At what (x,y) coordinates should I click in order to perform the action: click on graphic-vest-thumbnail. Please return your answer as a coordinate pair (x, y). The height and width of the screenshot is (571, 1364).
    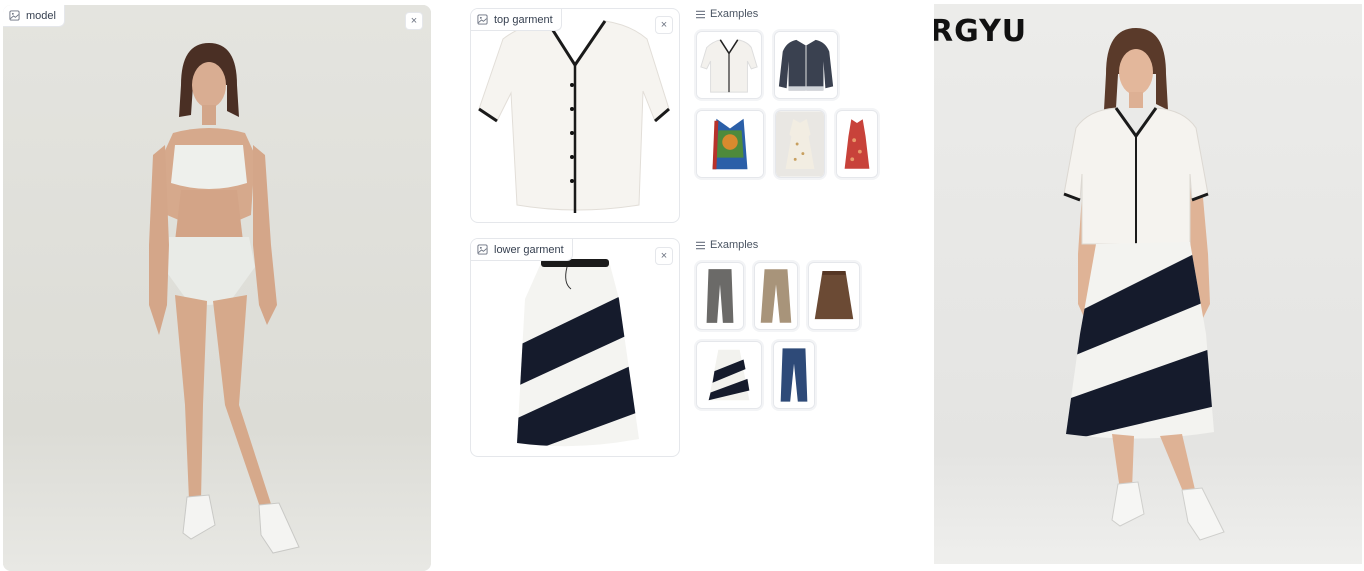
    Looking at the image, I should click on (730, 144).